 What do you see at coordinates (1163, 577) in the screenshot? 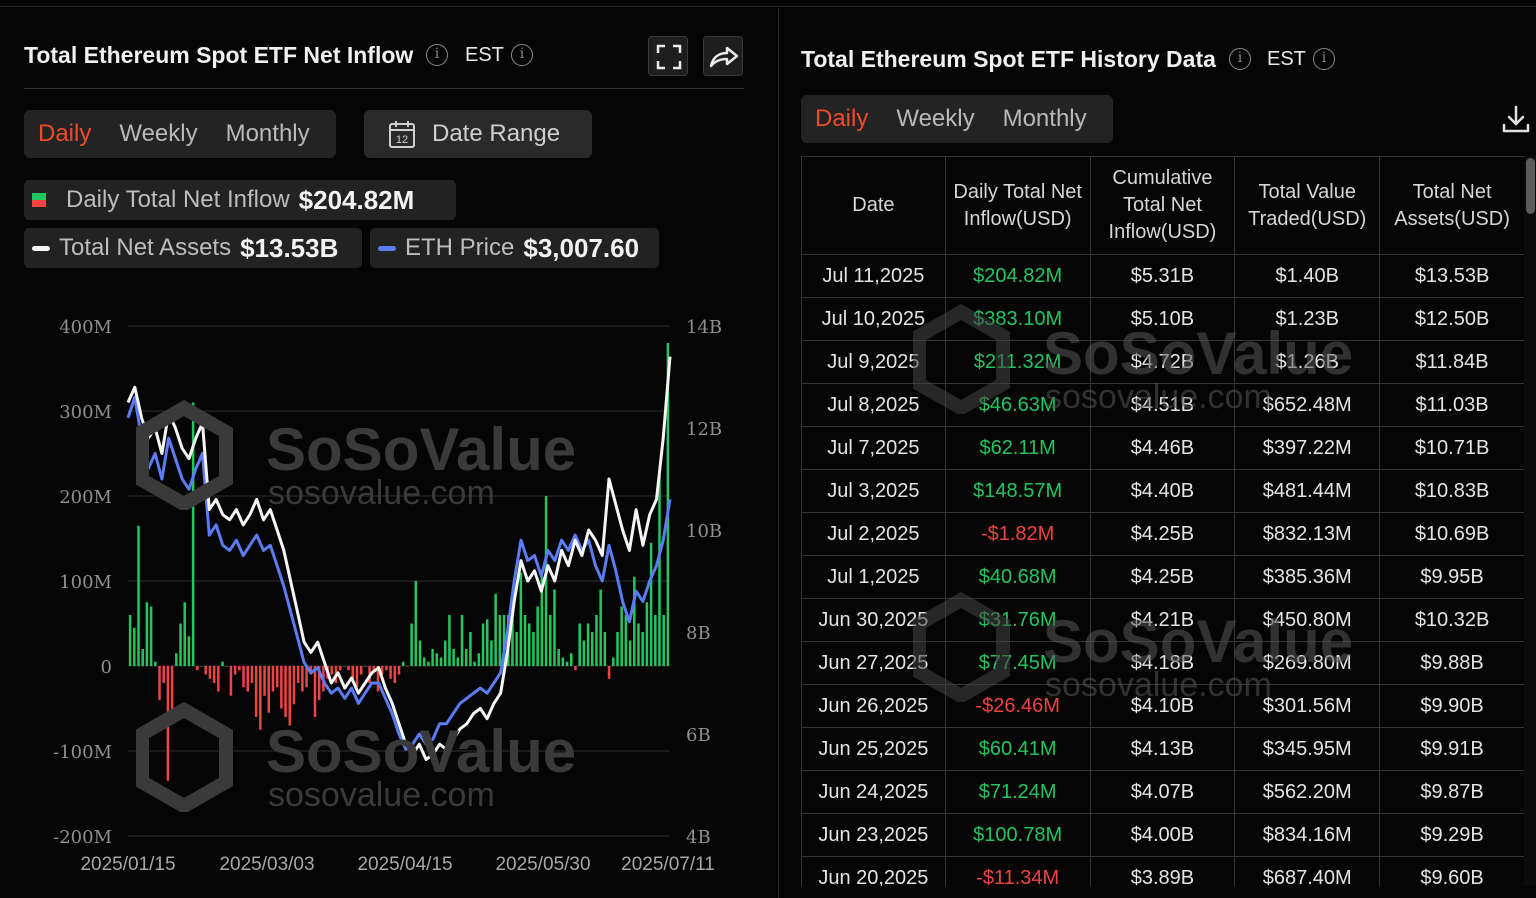
I see `table-row: Jul 1,2025 $40.68M $4.25B $385.36M $9.95B` at bounding box center [1163, 577].